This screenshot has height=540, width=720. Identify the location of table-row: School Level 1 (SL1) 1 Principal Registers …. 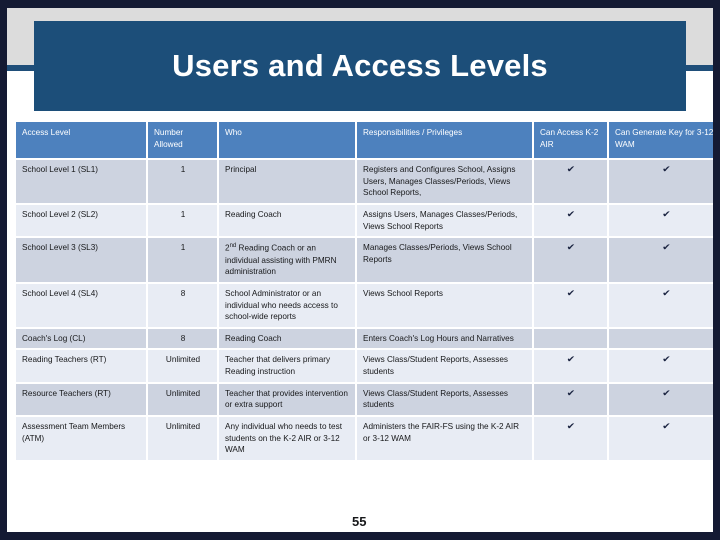
(364, 181).